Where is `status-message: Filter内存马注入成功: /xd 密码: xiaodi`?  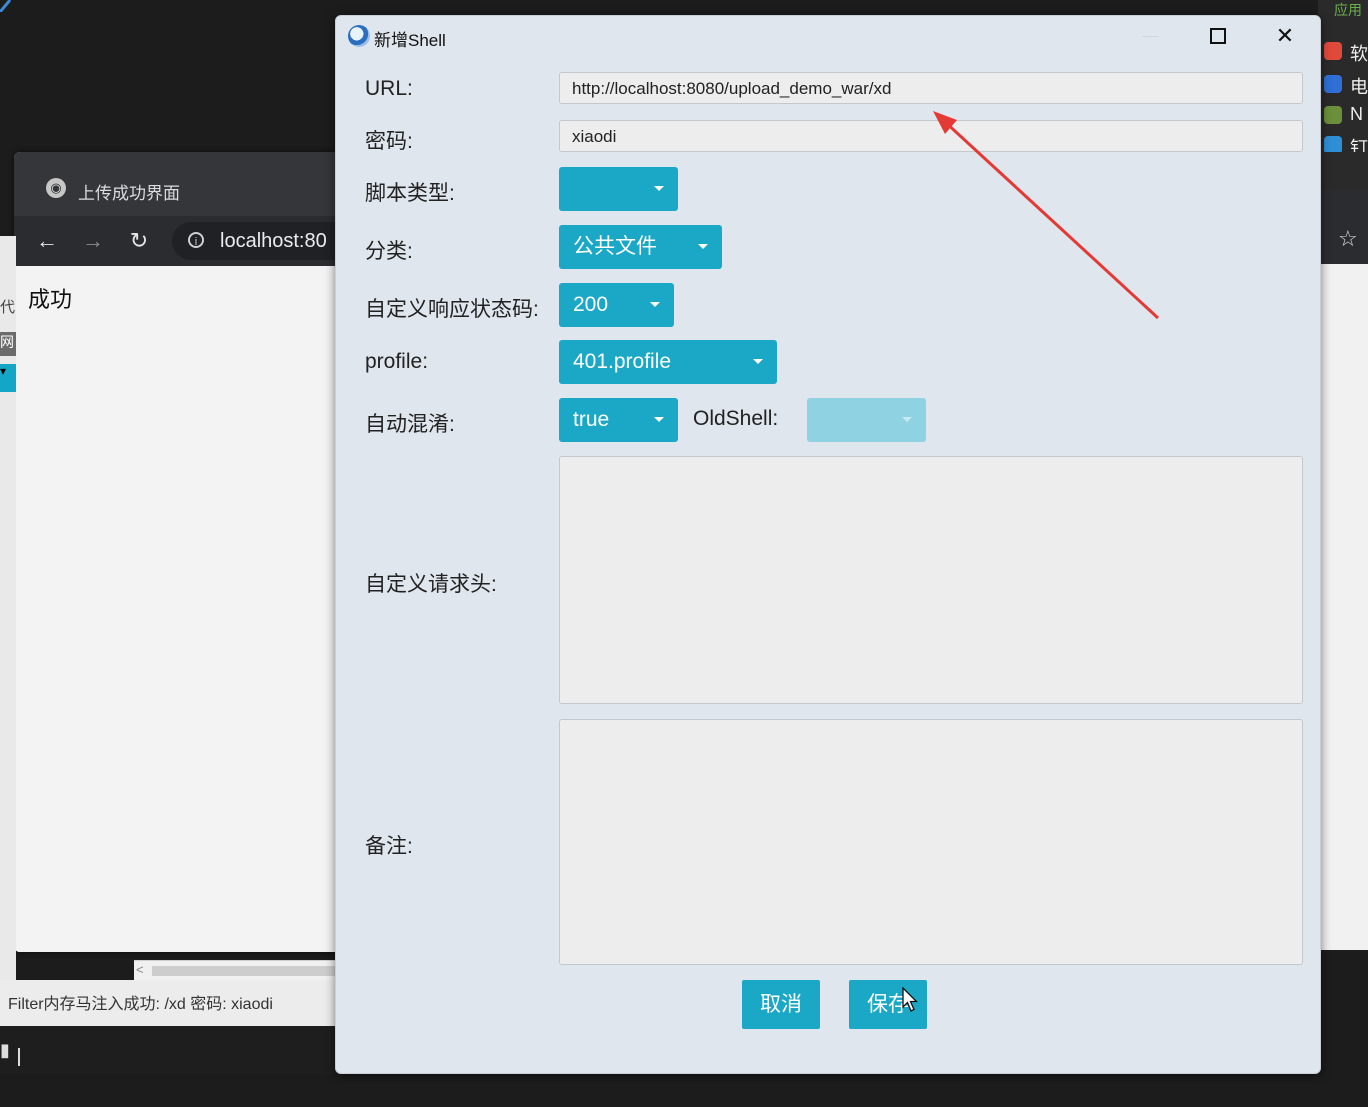 status-message: Filter内存马注入成功: /xd 密码: xiaodi is located at coordinates (140, 1004).